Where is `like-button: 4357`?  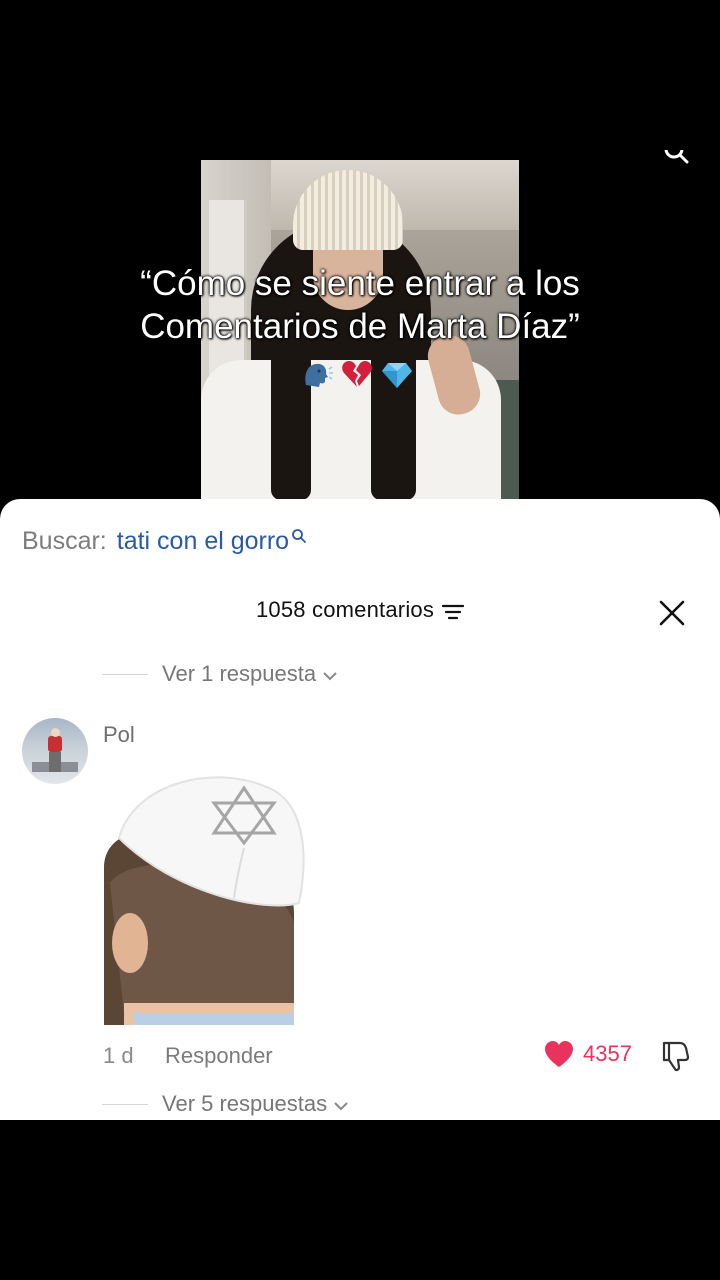
like-button: 4357 is located at coordinates (587, 1054).